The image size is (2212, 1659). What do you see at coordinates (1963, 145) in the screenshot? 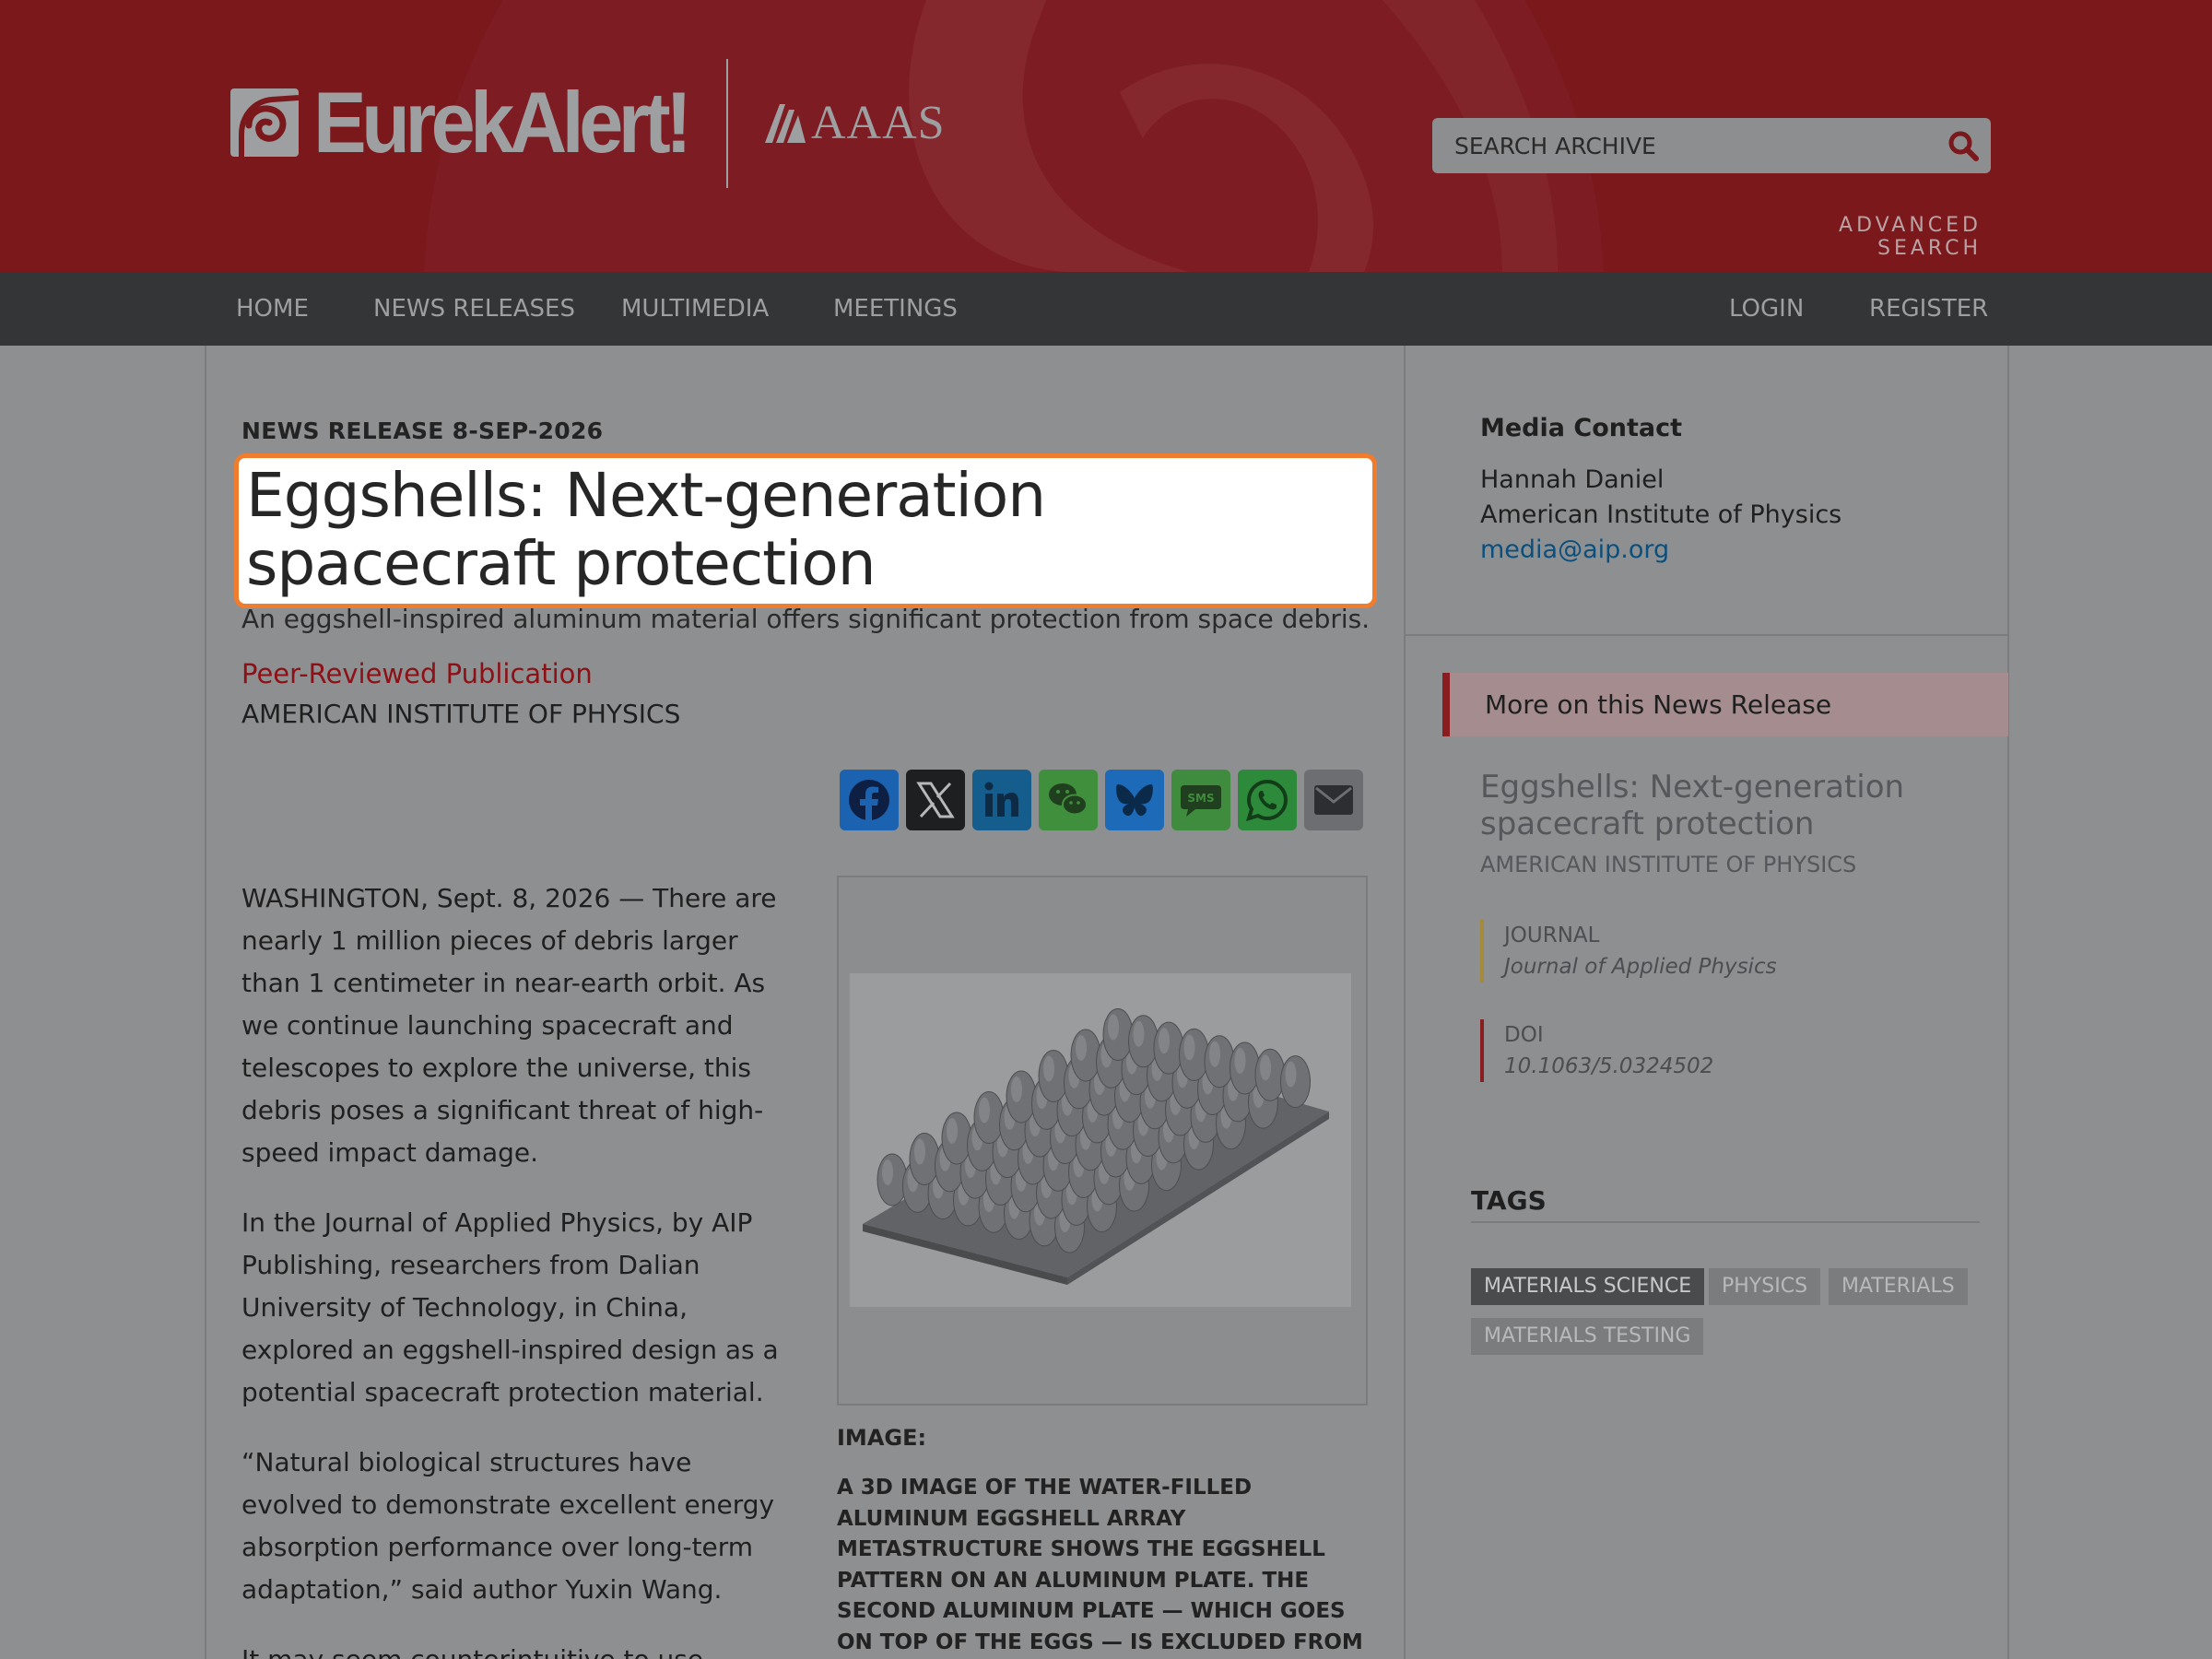
I see `search-icon` at bounding box center [1963, 145].